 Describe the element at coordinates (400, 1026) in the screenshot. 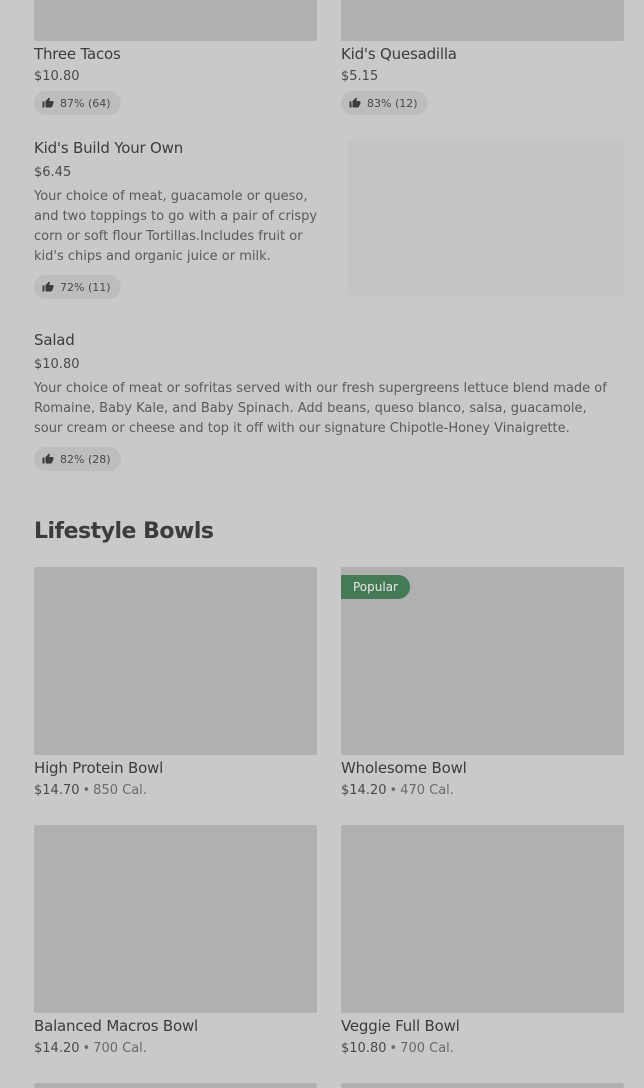

I see `item-name-veggie-full-bowl: Veggie Full Bowl` at that location.